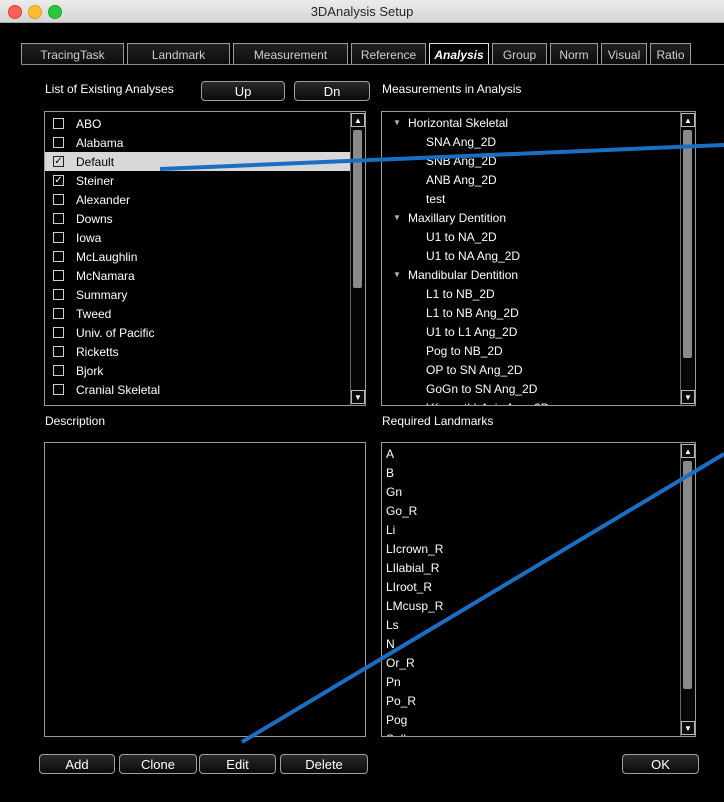 This screenshot has width=724, height=802. I want to click on measurement-item: U1 to NA_2D, so click(439, 236).